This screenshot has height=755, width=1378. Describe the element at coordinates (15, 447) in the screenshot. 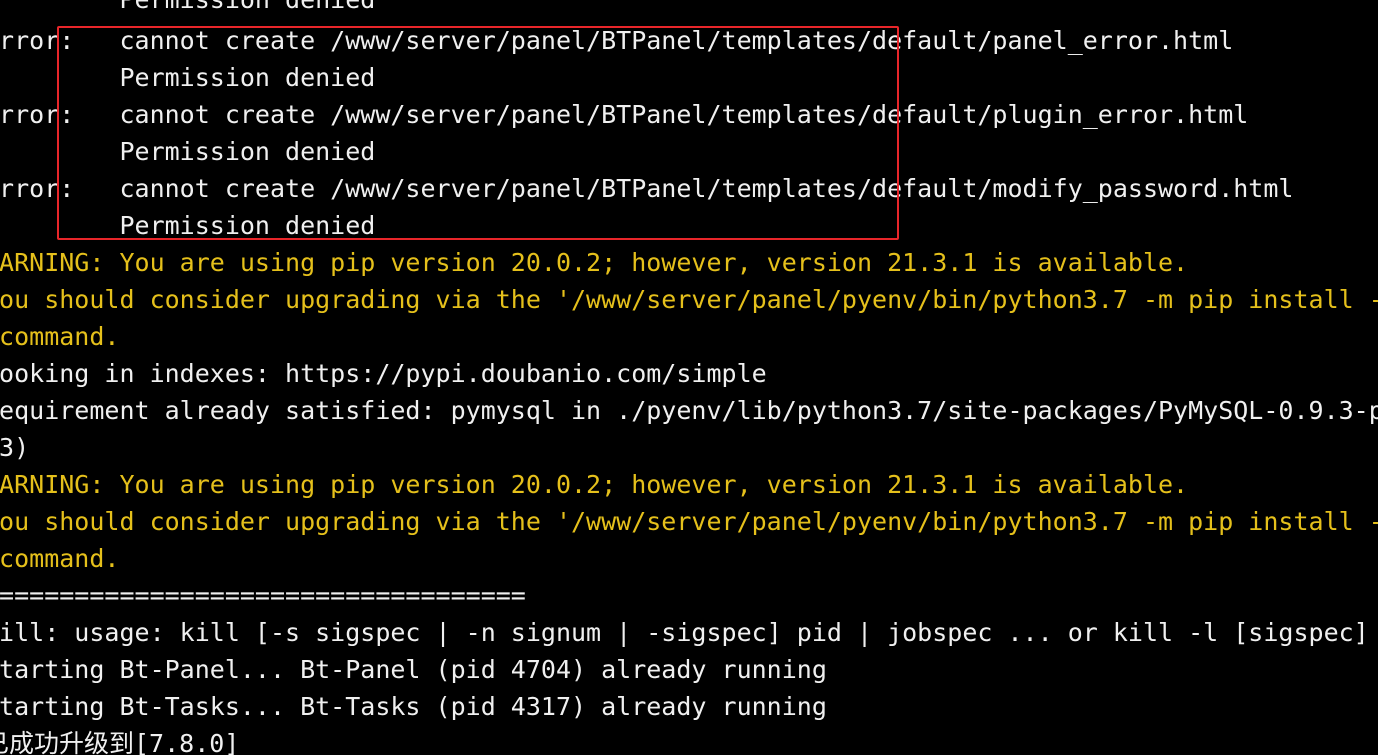

I see `terminal-line: .3)` at that location.